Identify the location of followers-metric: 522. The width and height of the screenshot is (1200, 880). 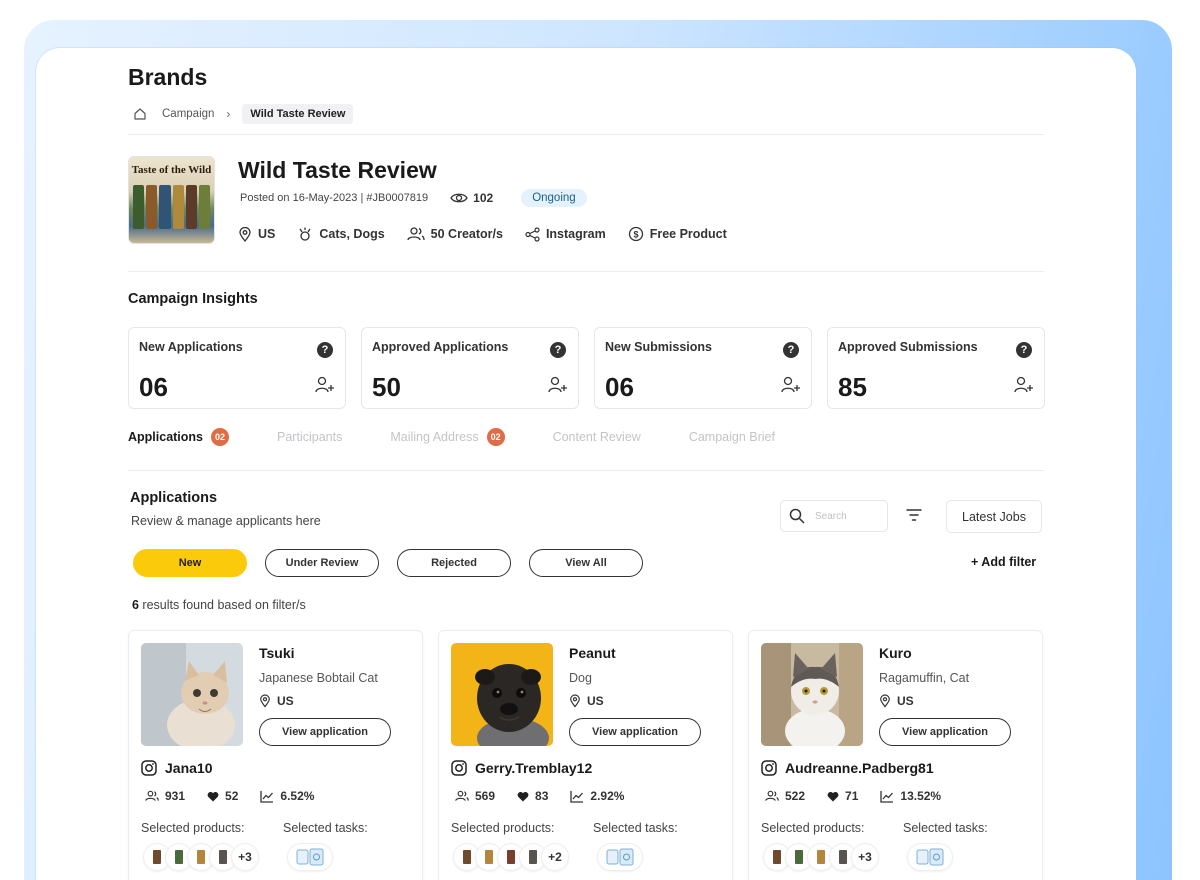
(785, 796).